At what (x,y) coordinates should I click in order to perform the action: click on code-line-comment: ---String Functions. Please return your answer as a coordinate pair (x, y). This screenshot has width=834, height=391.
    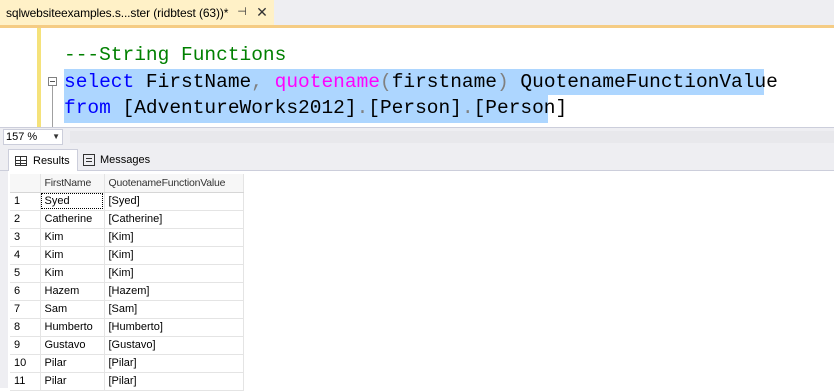
    Looking at the image, I should click on (175, 55).